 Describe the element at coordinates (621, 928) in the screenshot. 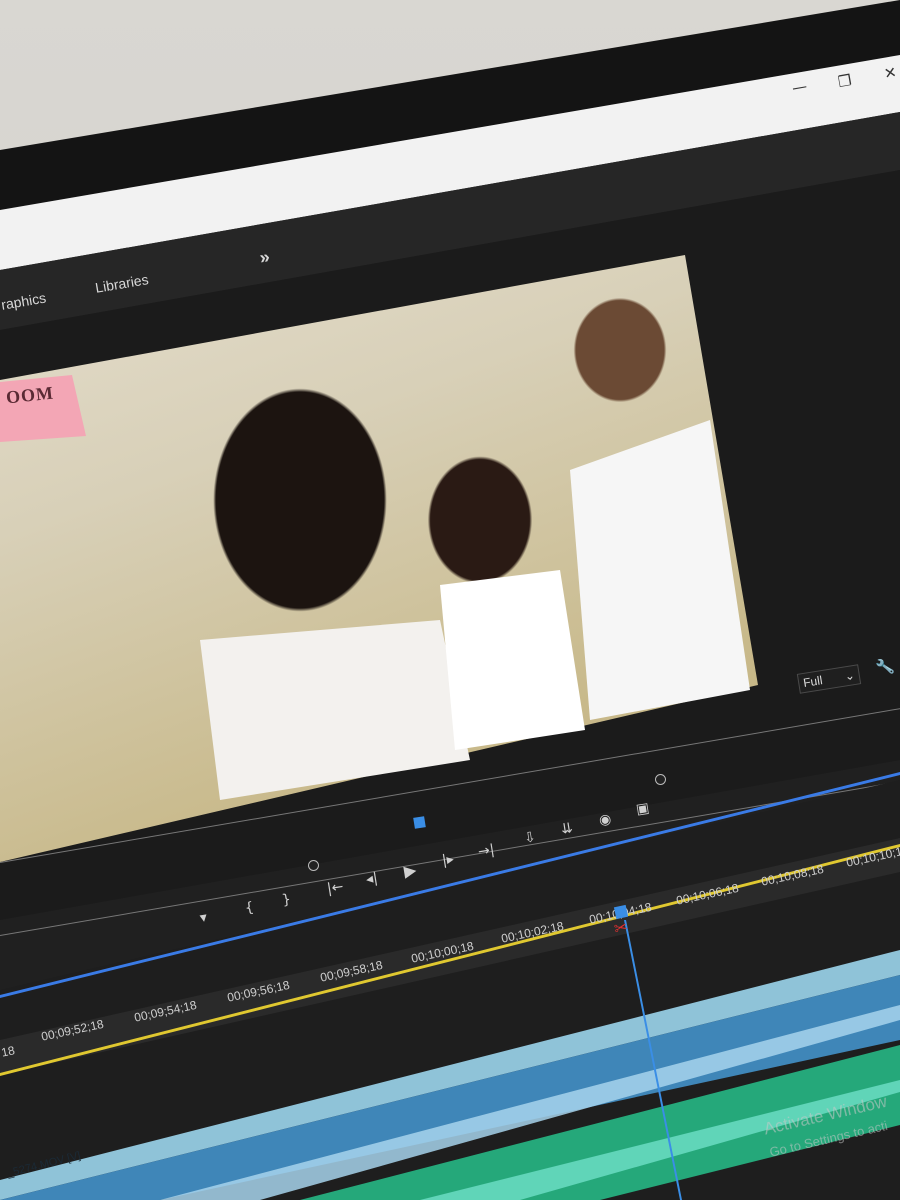

I see `scissors-icon: ✂` at that location.